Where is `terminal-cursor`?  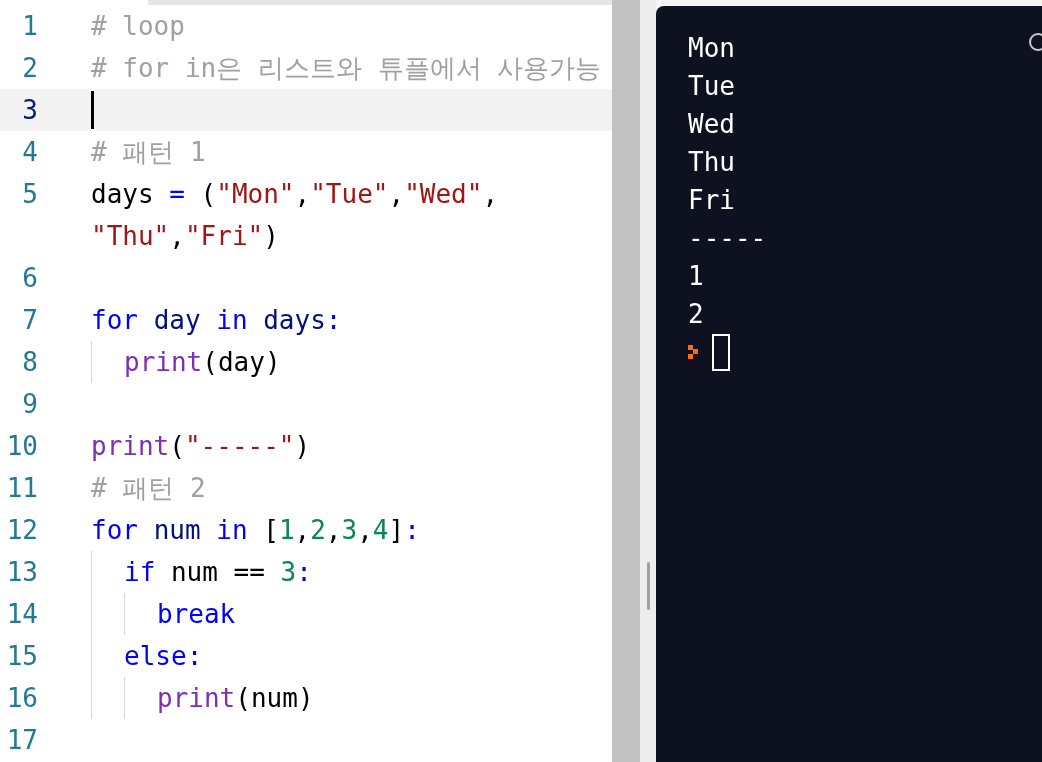
terminal-cursor is located at coordinates (721, 352).